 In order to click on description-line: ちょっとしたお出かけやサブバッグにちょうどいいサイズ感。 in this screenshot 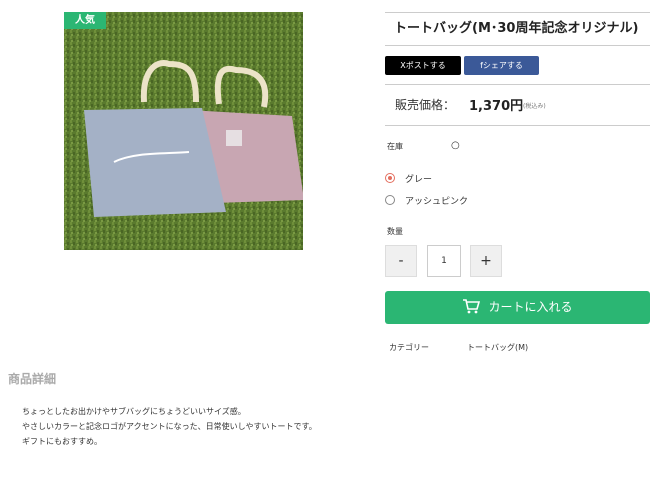, I will do `click(134, 411)`.